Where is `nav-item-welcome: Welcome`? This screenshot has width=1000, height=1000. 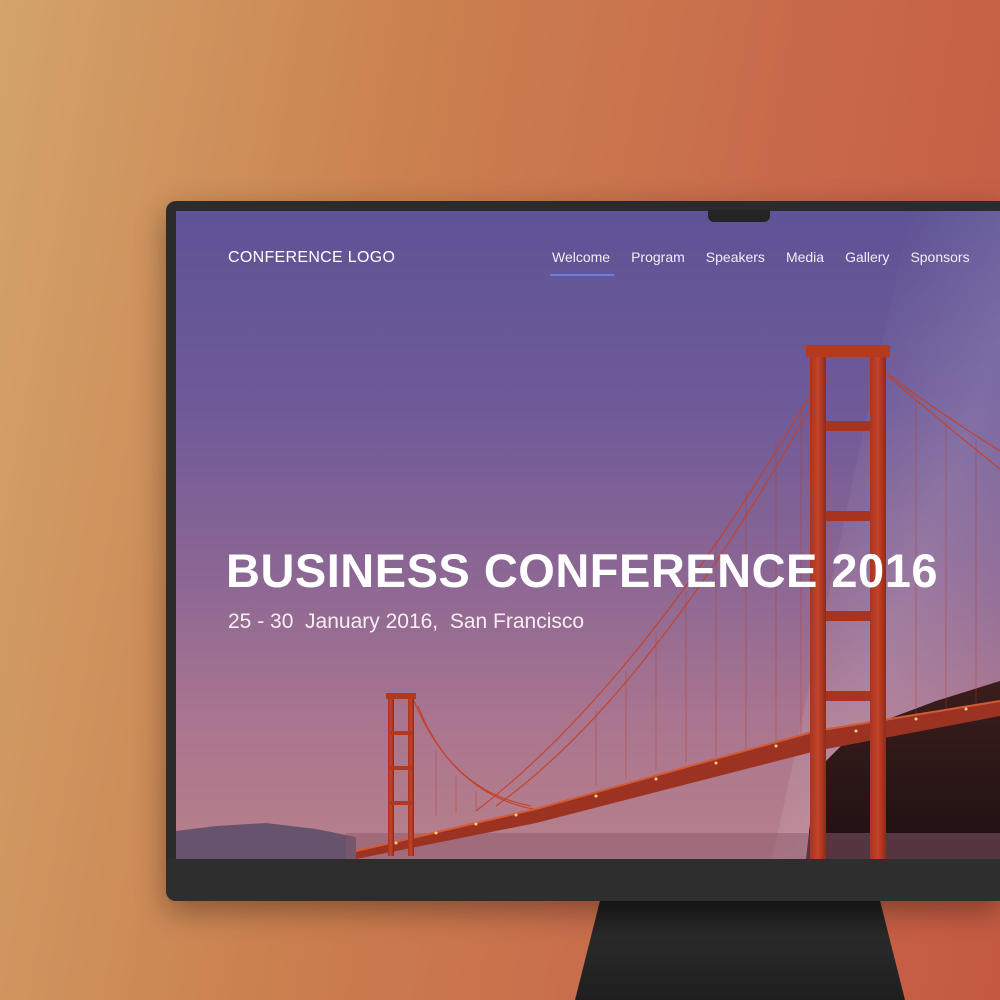 nav-item-welcome: Welcome is located at coordinates (582, 262).